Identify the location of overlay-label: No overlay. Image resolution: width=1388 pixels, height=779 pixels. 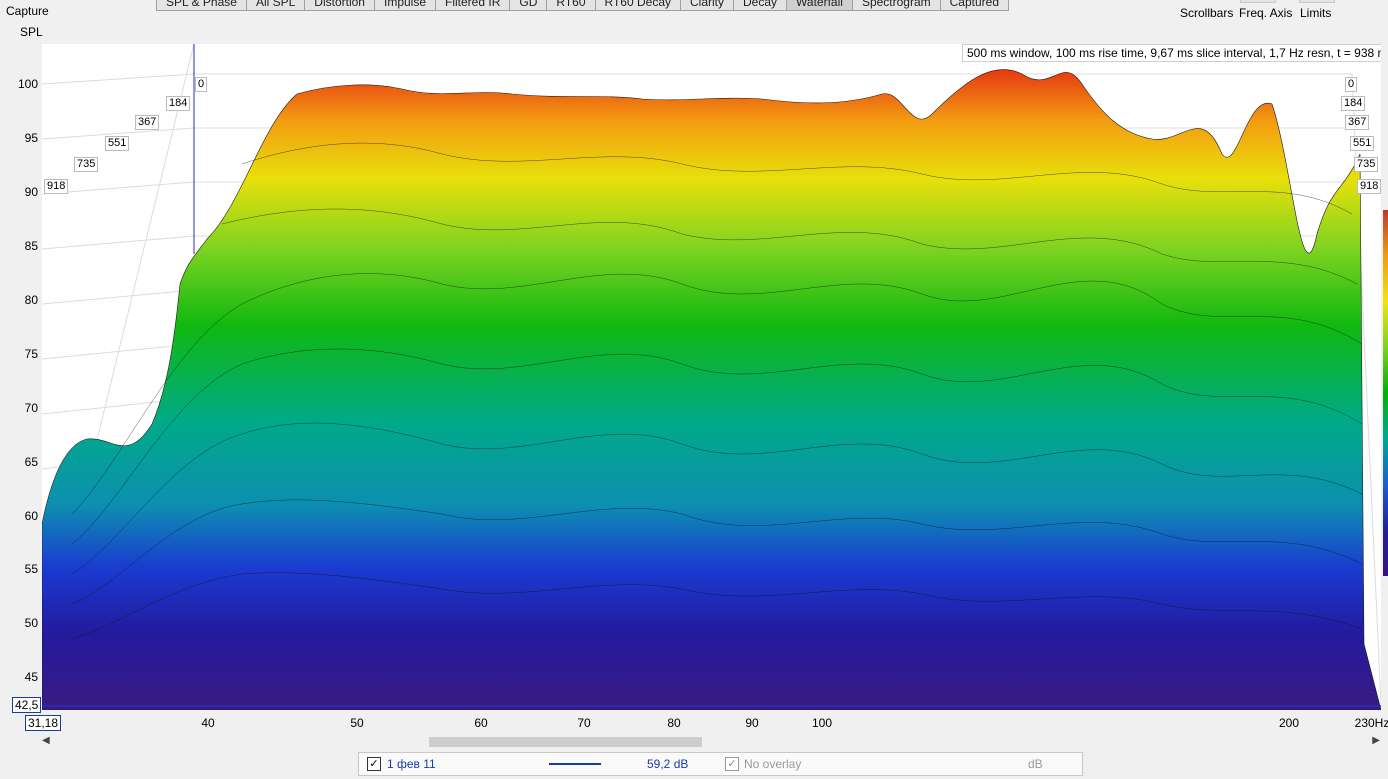
(773, 764).